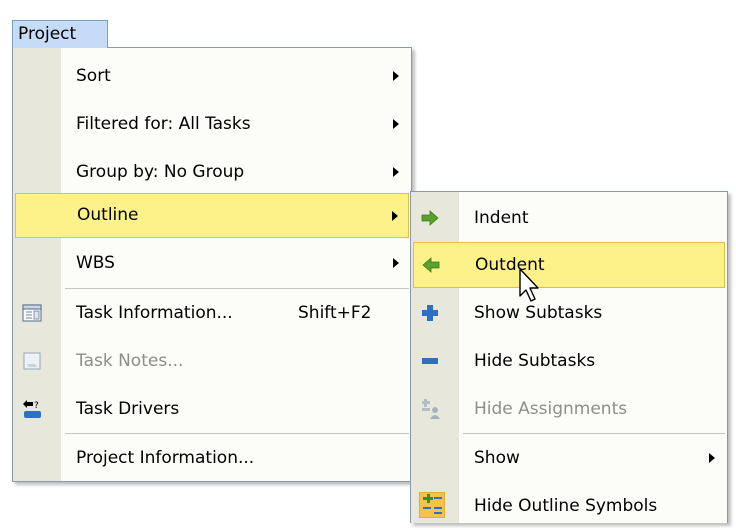 This screenshot has width=736, height=530. I want to click on menu-item-filtered-for-label: Filtered for: All Tasks, so click(163, 124).